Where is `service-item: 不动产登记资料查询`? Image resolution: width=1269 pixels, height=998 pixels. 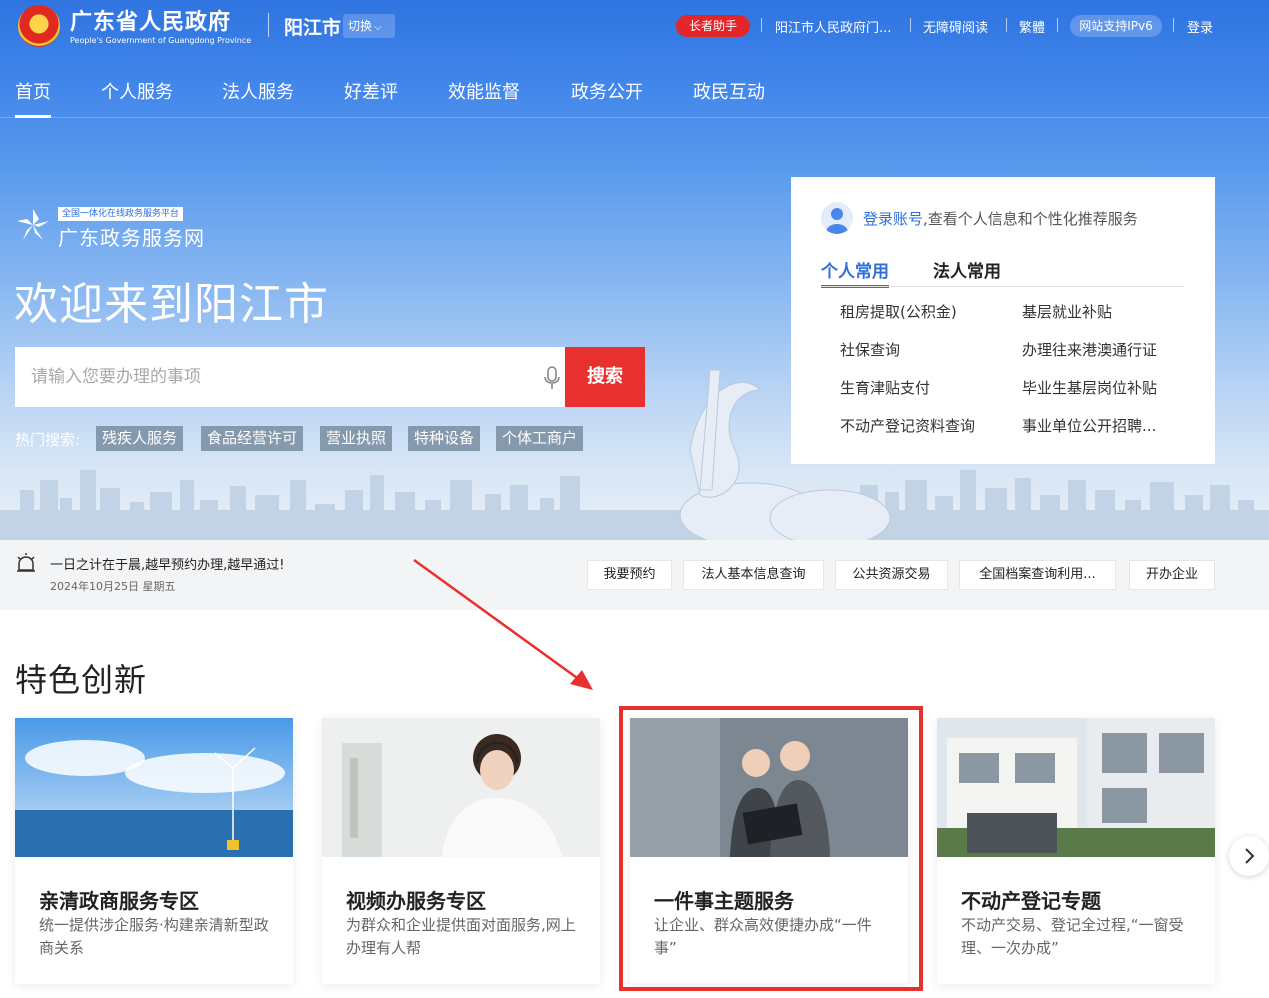
service-item: 不动产登记资料查询 is located at coordinates (907, 425).